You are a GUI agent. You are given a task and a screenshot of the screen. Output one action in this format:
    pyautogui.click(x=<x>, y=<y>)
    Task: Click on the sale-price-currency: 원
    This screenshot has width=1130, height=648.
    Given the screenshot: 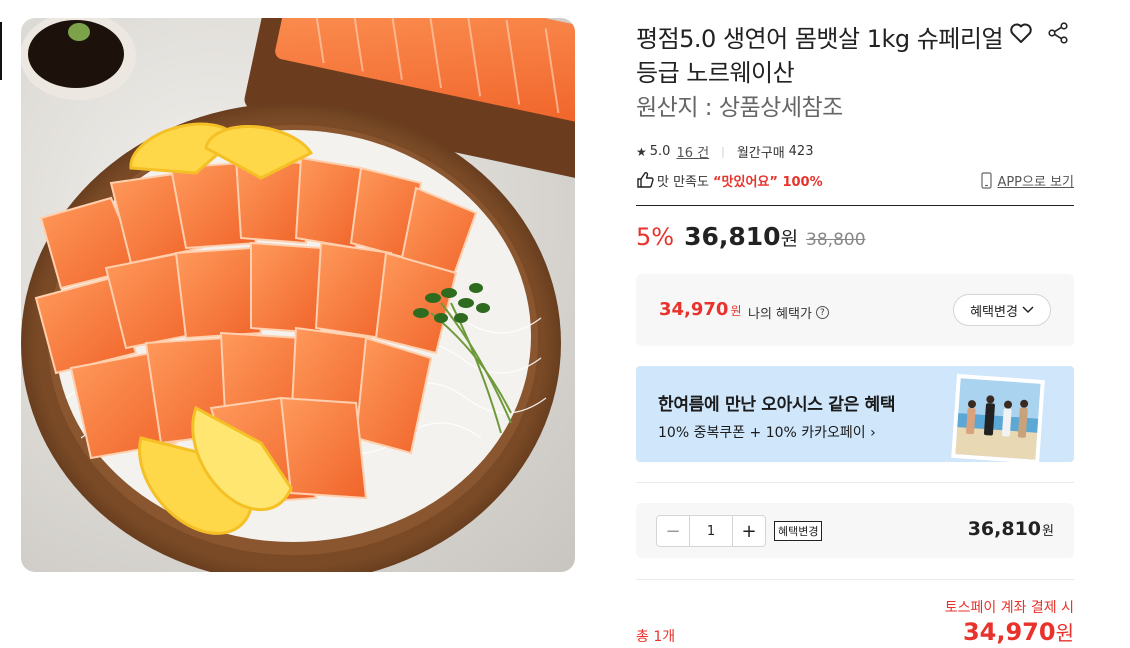 What is the action you would take?
    pyautogui.click(x=789, y=239)
    